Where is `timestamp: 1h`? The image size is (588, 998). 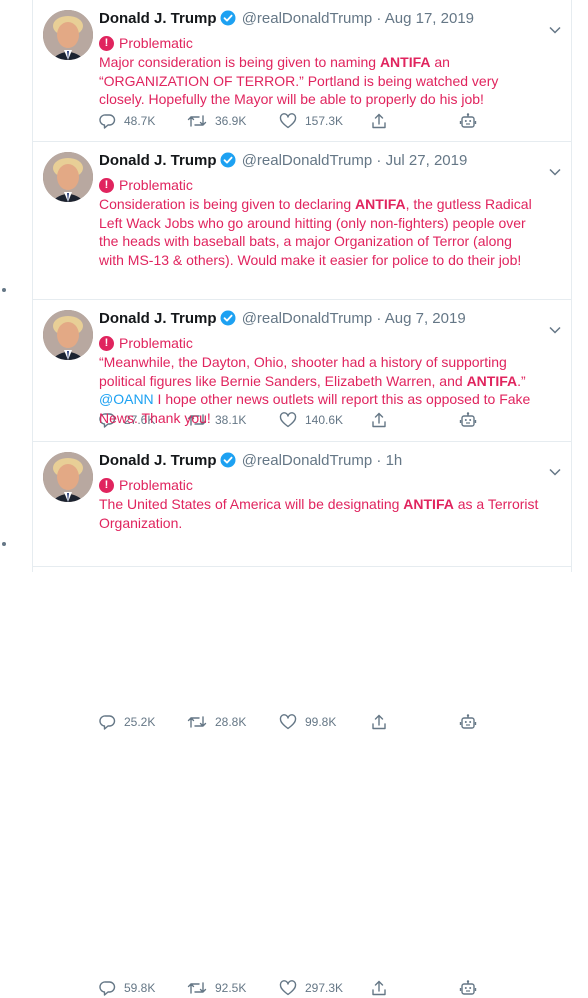
timestamp: 1h is located at coordinates (394, 460).